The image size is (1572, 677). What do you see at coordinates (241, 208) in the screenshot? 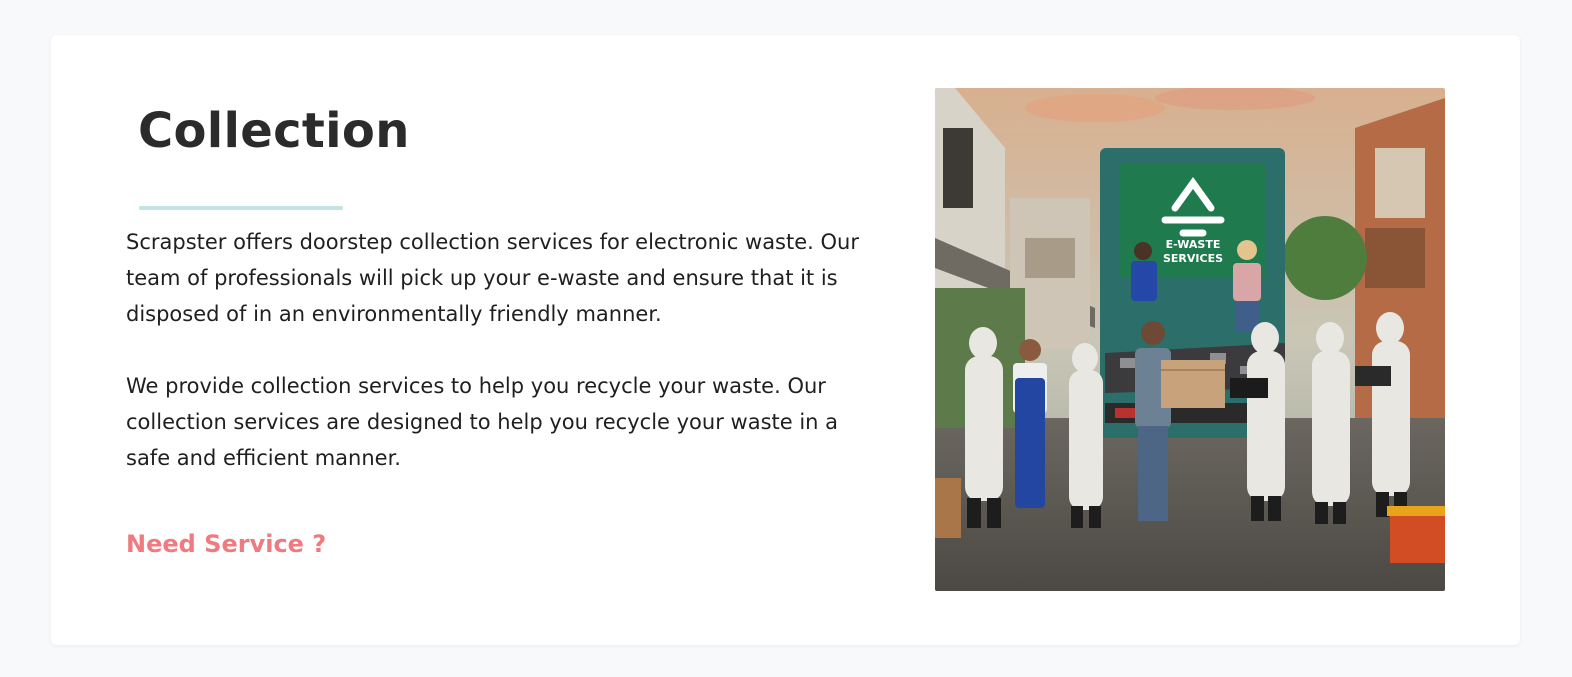
I see `title-underline` at bounding box center [241, 208].